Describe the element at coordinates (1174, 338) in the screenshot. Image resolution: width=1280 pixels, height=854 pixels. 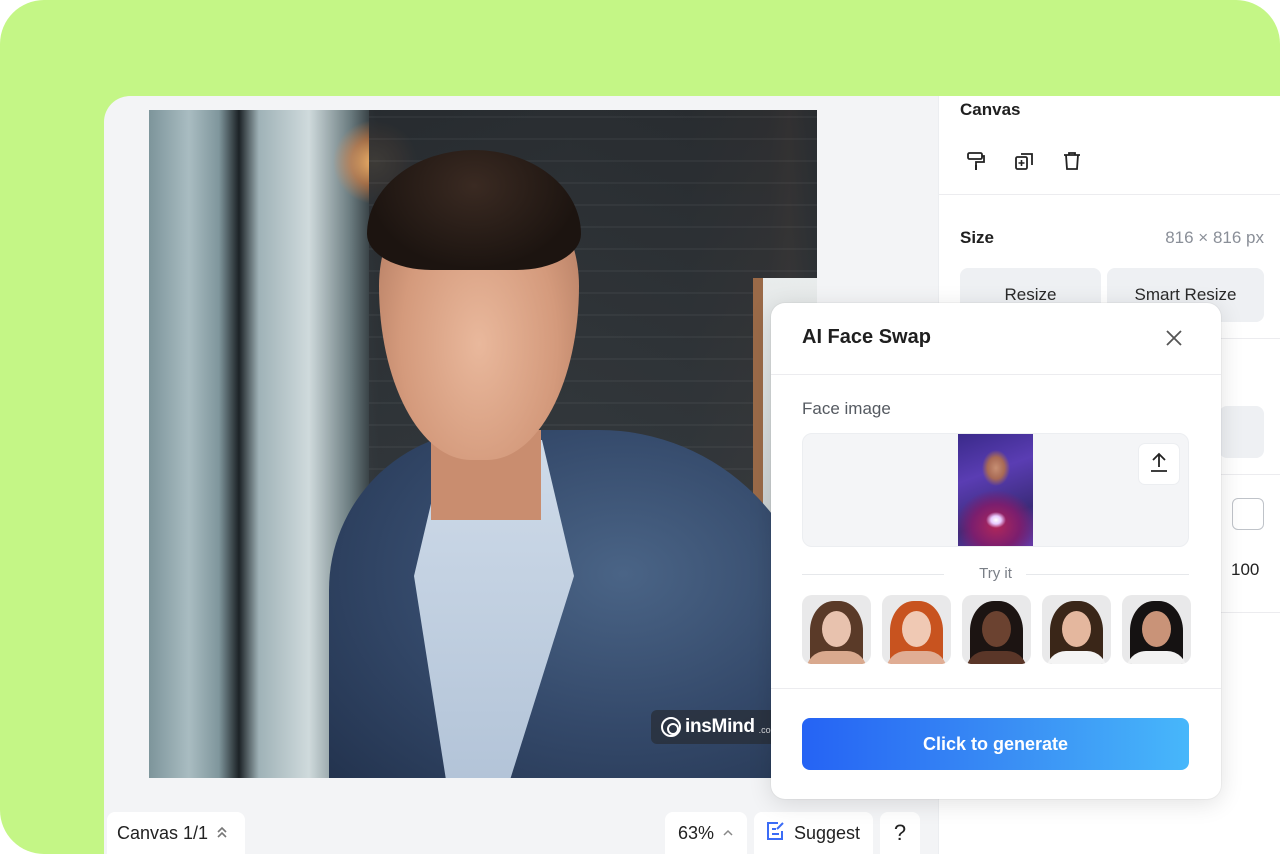
I see `close-button` at that location.